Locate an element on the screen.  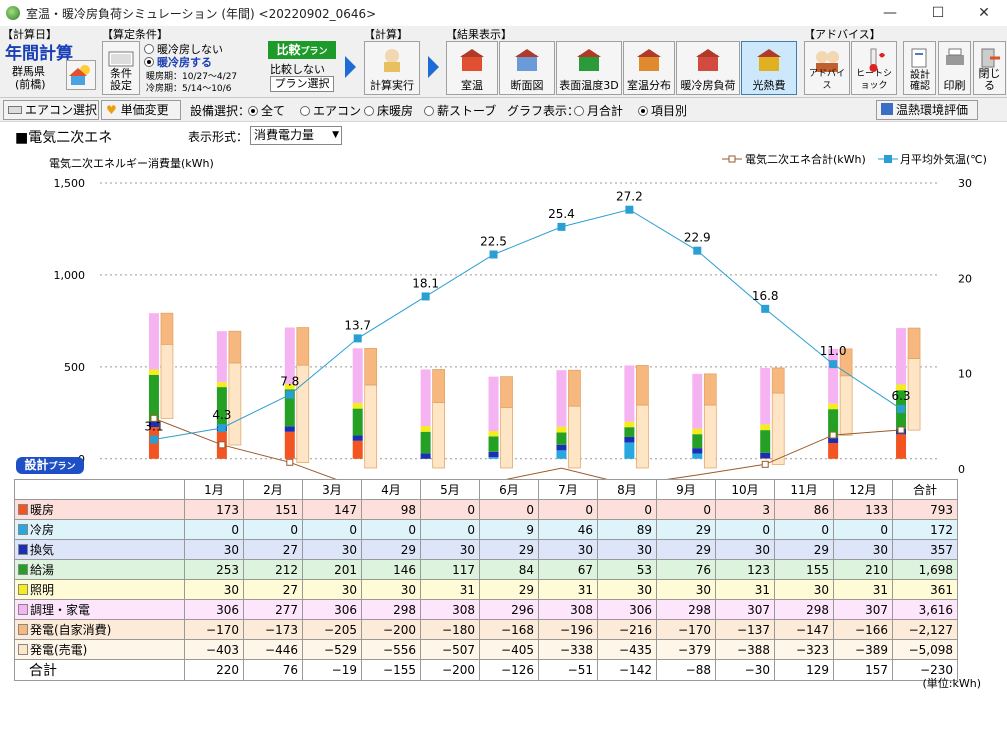
row-header: 給湯 is located at coordinates (99, 569).